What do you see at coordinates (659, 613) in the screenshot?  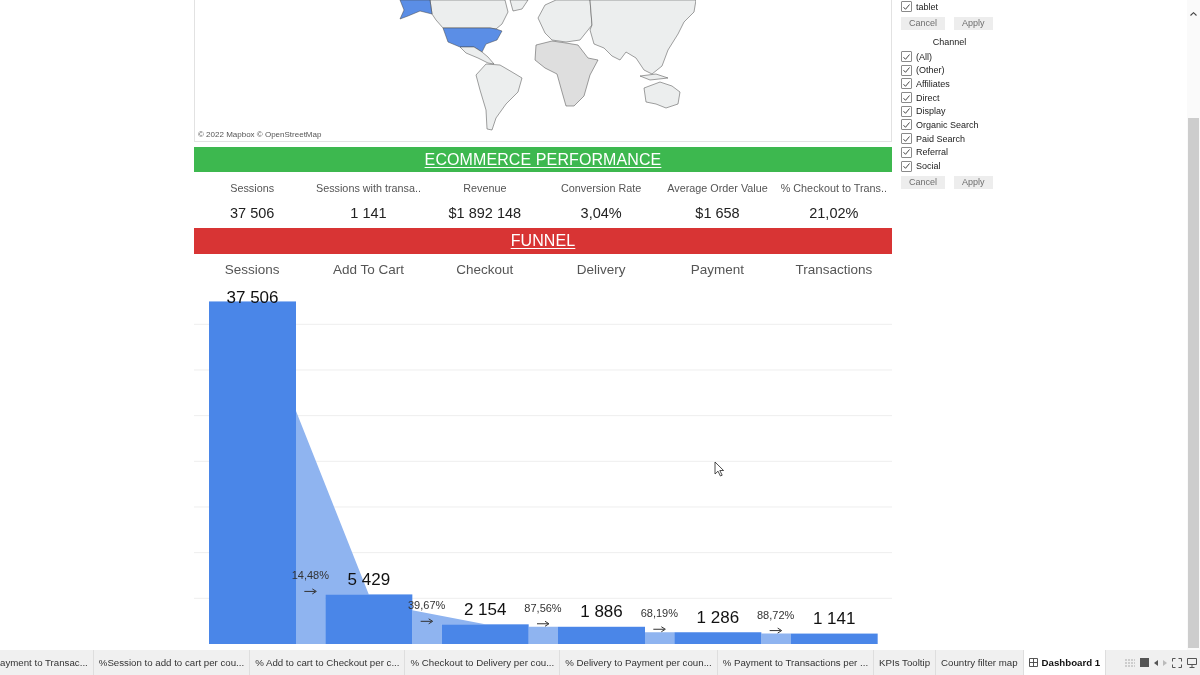 I see `conversion-rate-label: 68,19%` at bounding box center [659, 613].